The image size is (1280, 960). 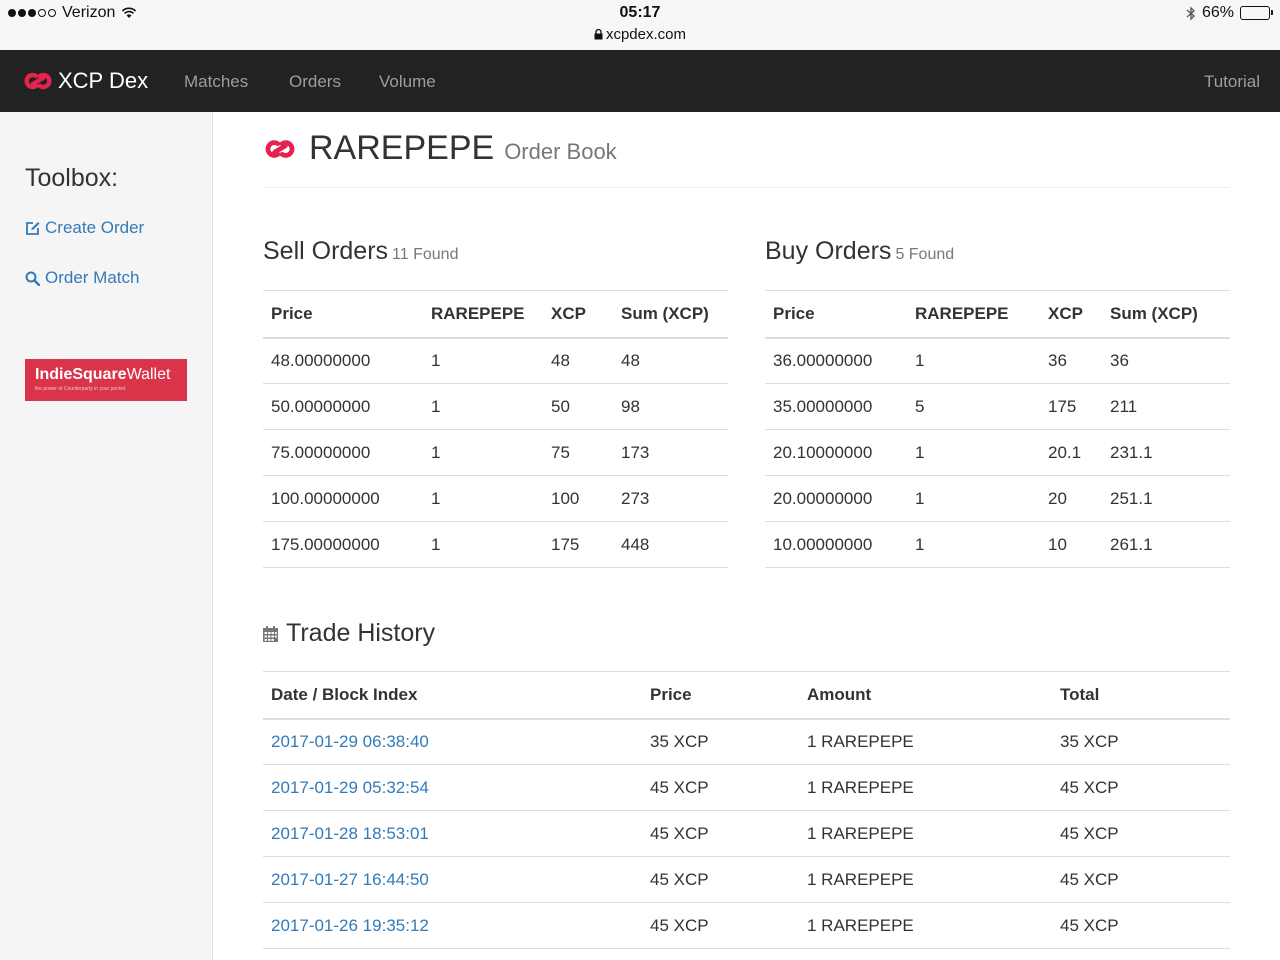 I want to click on cell-xcp: 20, so click(x=1071, y=498).